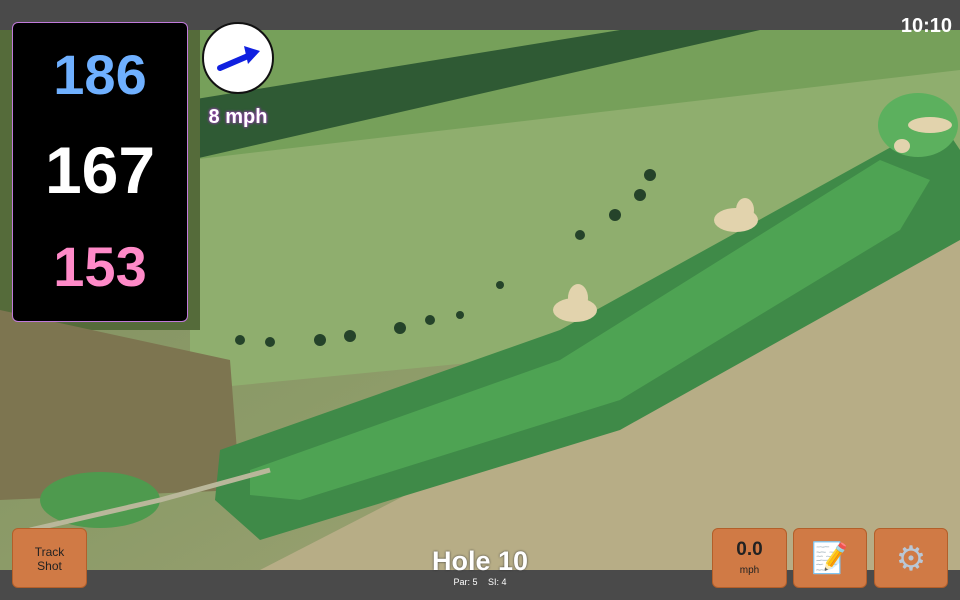  Describe the element at coordinates (465, 582) in the screenshot. I see `par-value: Par: 5` at that location.